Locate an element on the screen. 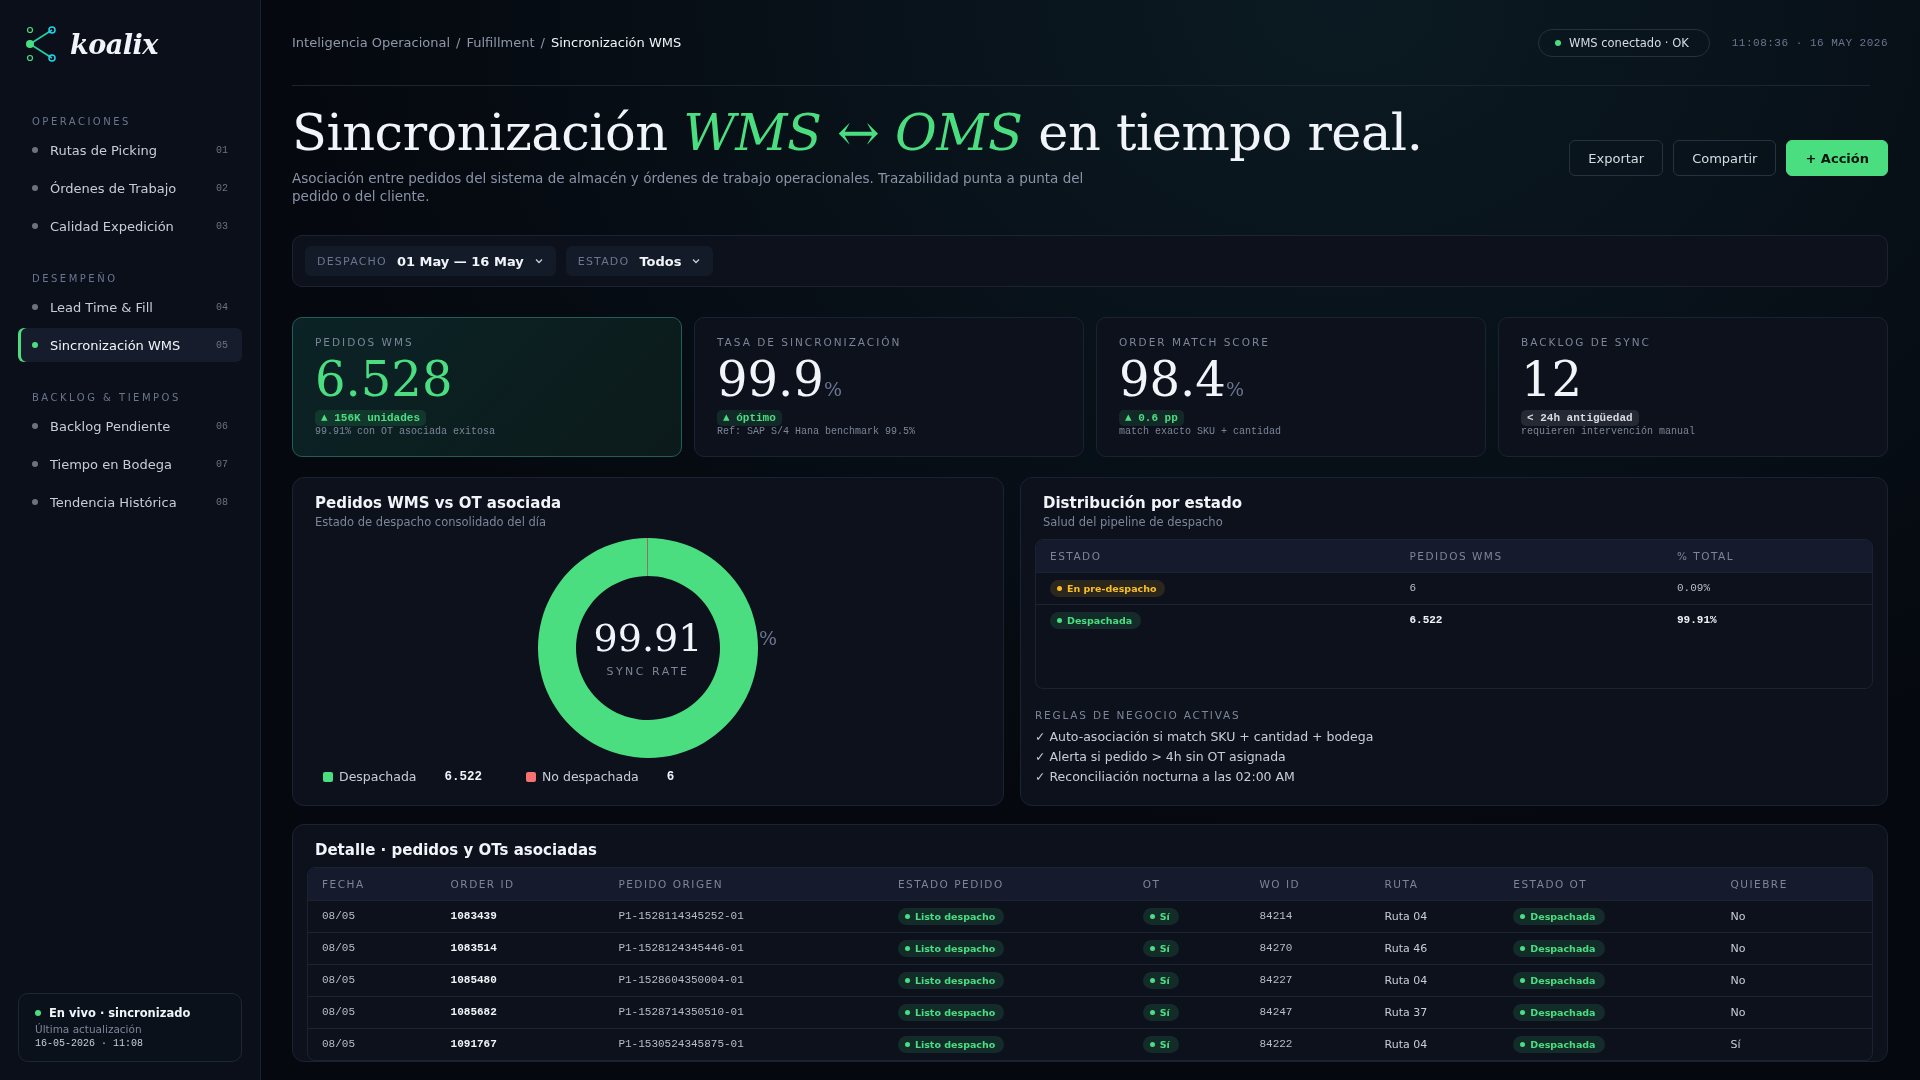 The image size is (1920, 1080). table-cell: 99.91% is located at coordinates (1767, 620).